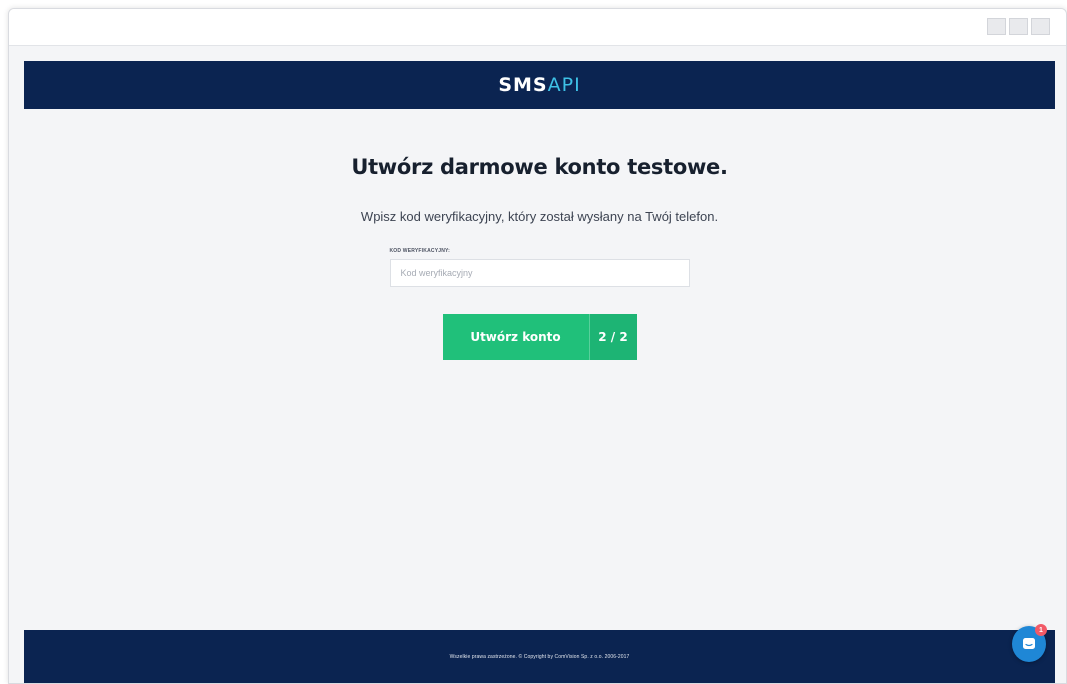 This screenshot has width=1067, height=684. I want to click on create-account-button: Utwórz konto 2 / 2, so click(539, 337).